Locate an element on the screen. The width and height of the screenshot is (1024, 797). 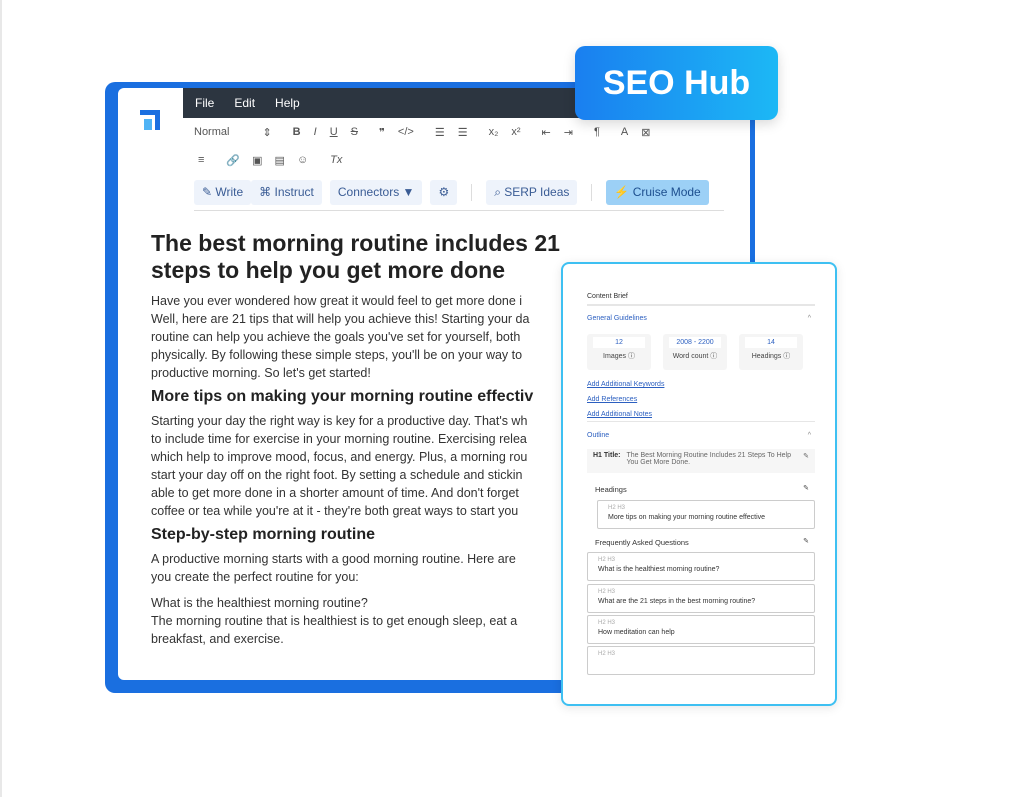
strike-button: S is located at coordinates (354, 132).